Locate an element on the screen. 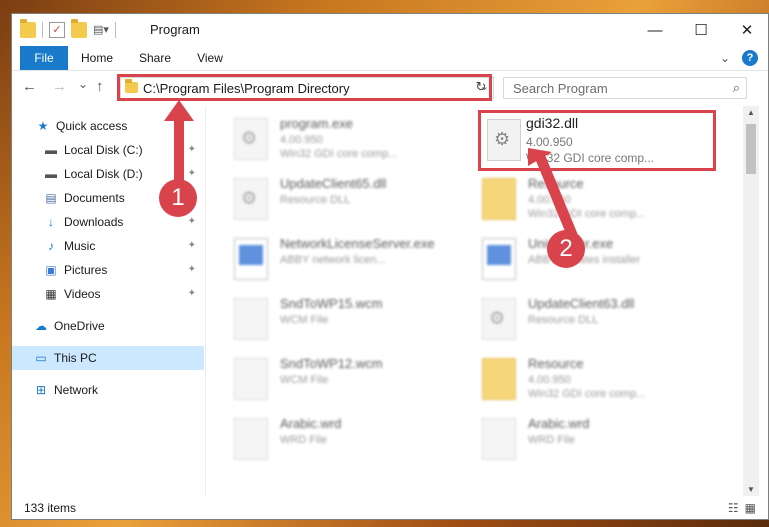 This screenshot has width=769, height=527. search-icon: ⌕ is located at coordinates (736, 87).